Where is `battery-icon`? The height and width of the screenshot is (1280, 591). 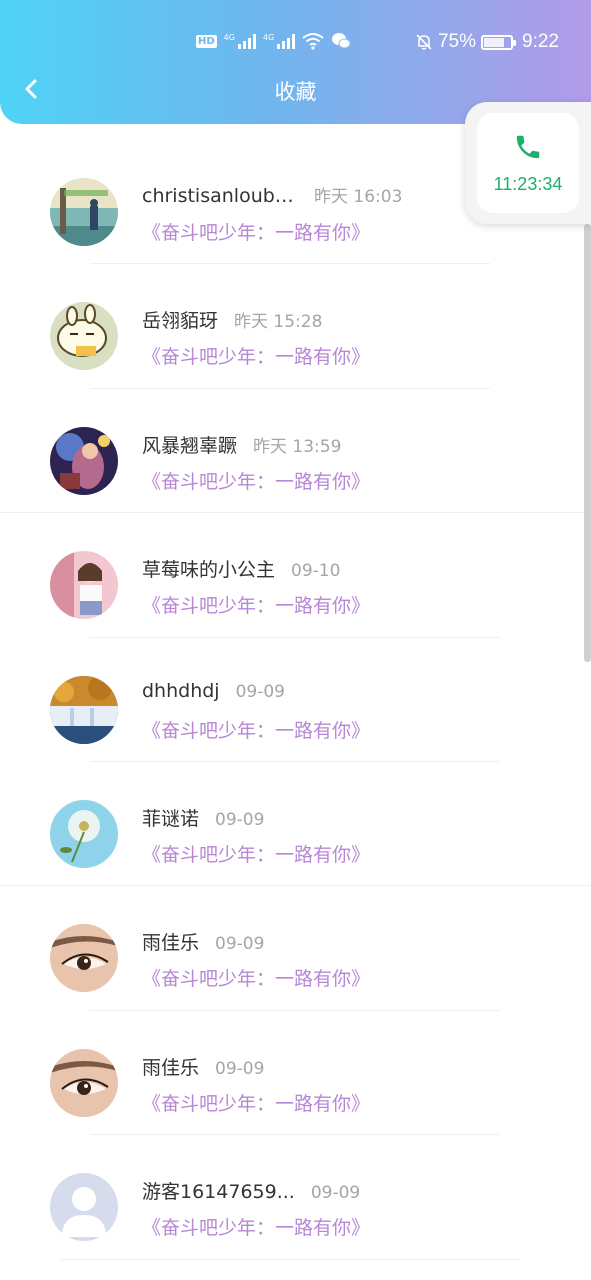
battery-icon is located at coordinates (499, 42).